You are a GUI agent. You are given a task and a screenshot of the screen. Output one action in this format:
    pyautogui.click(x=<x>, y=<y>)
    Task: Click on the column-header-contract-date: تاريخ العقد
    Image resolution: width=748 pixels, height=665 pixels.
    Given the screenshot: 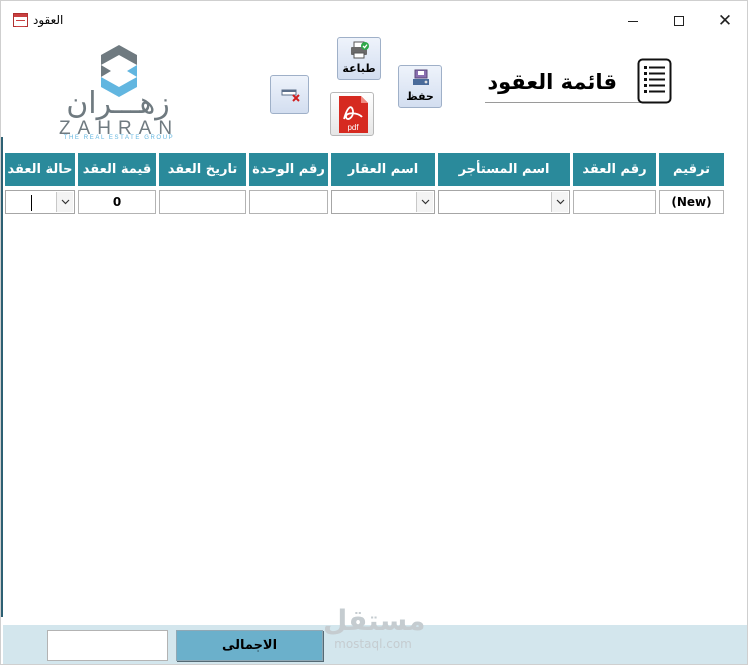 What is the action you would take?
    pyautogui.click(x=202, y=169)
    